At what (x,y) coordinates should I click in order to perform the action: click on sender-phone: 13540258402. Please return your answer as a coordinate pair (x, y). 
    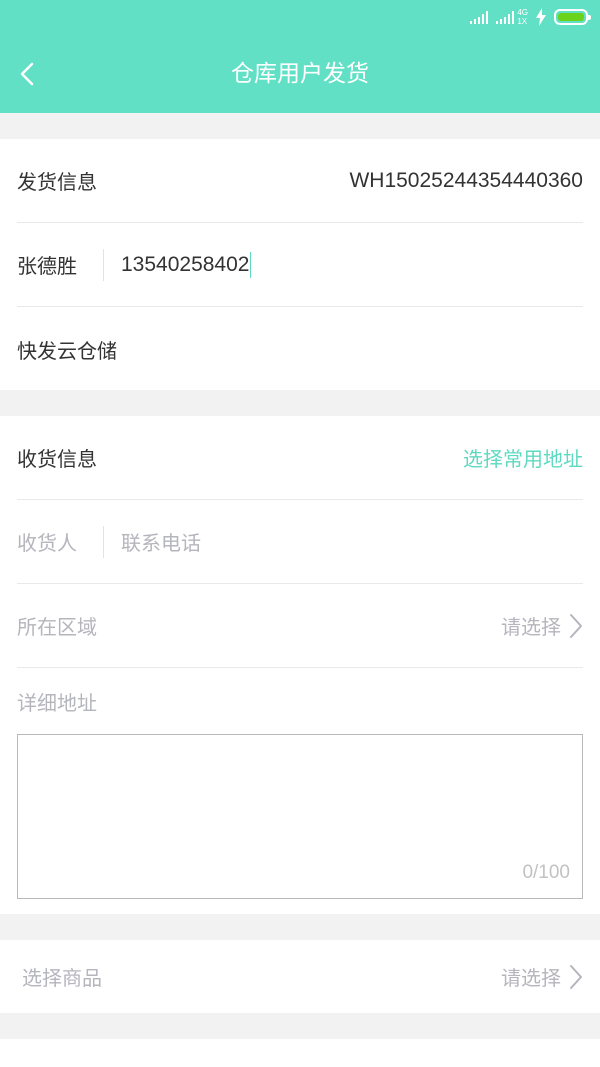
    Looking at the image, I should click on (185, 264).